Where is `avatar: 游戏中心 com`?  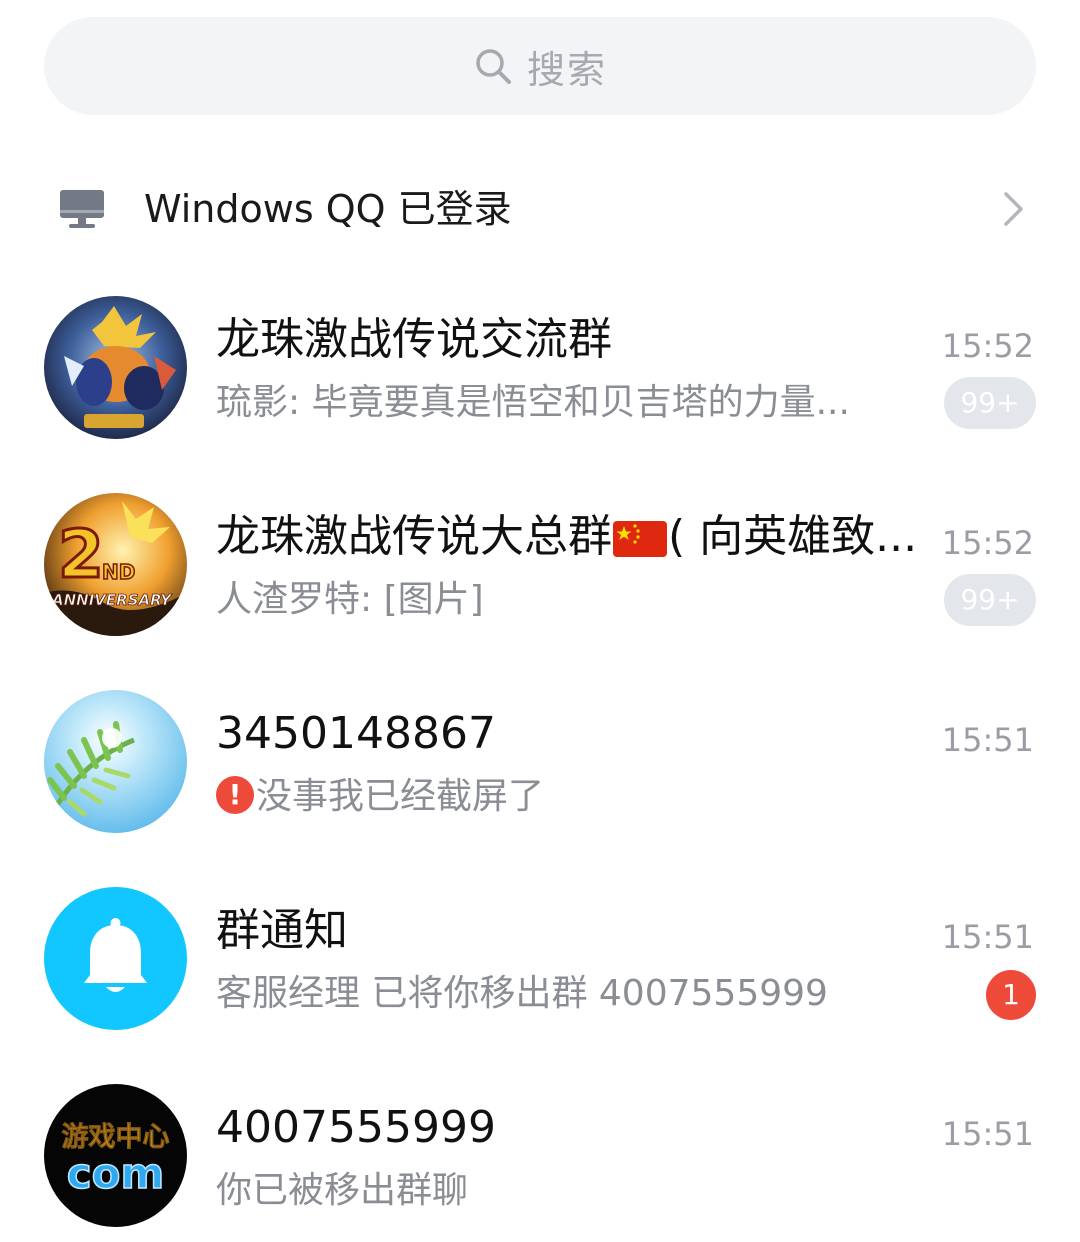 avatar: 游戏中心 com is located at coordinates (115, 1155).